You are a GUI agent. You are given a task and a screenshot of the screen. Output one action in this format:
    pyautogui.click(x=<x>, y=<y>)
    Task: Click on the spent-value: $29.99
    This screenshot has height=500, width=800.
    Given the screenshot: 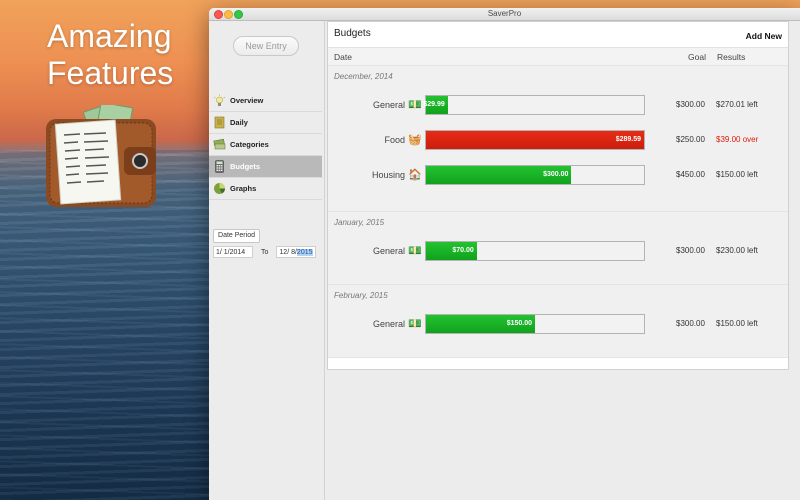 What is the action you would take?
    pyautogui.click(x=434, y=104)
    